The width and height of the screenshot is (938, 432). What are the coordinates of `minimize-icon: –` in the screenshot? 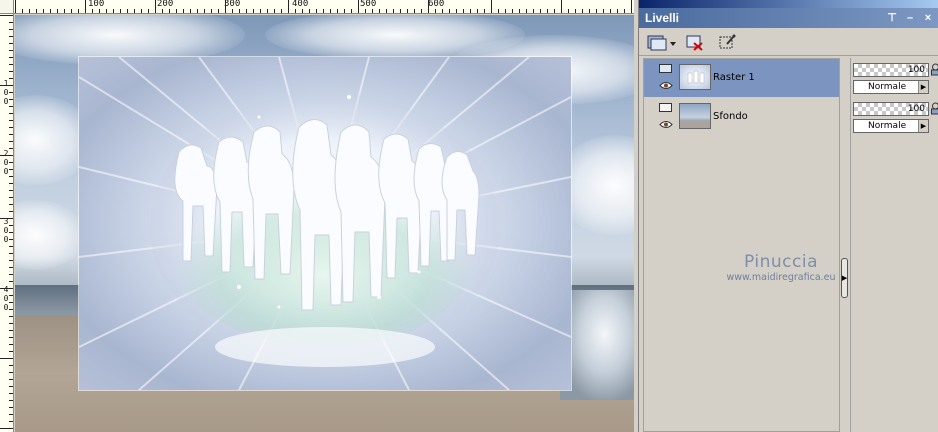 It's located at (910, 18).